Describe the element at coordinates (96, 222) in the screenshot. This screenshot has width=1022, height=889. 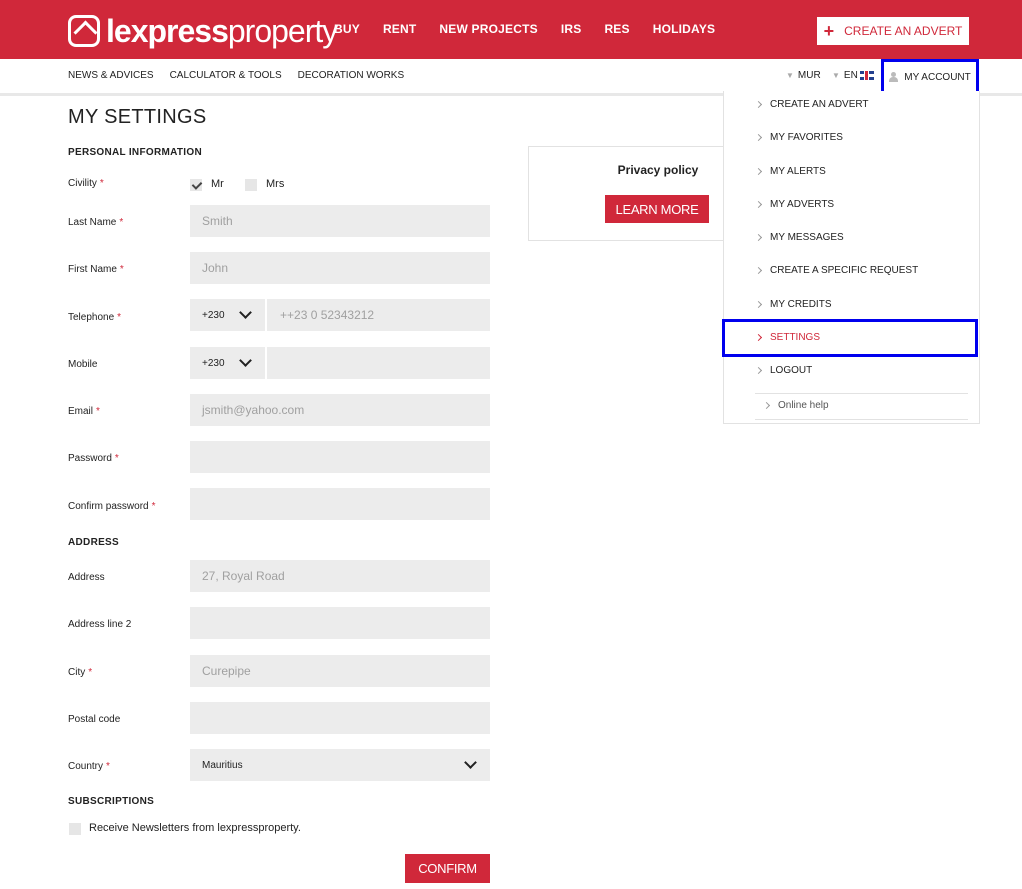
I see `last-name-label: Last Name *` at that location.